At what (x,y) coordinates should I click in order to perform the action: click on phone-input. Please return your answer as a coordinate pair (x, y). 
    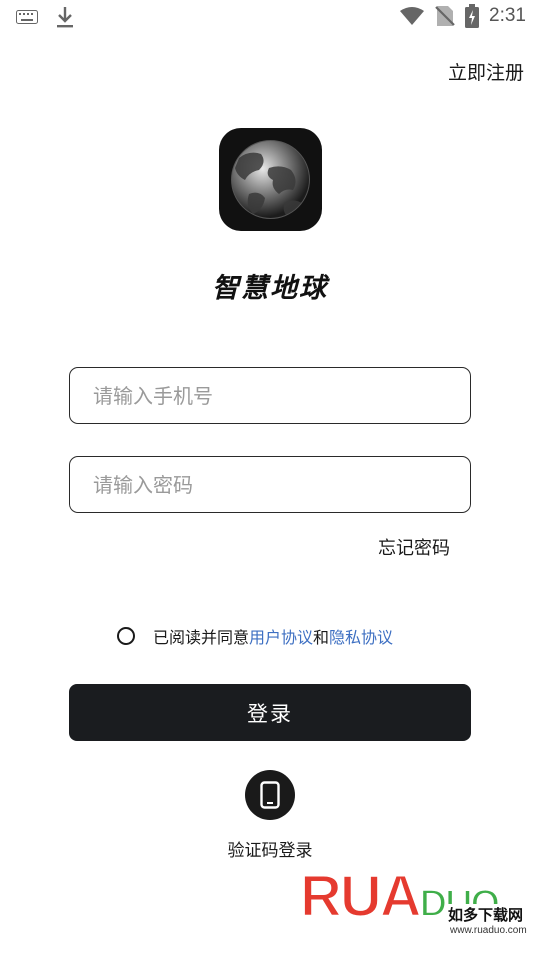
    Looking at the image, I should click on (270, 395).